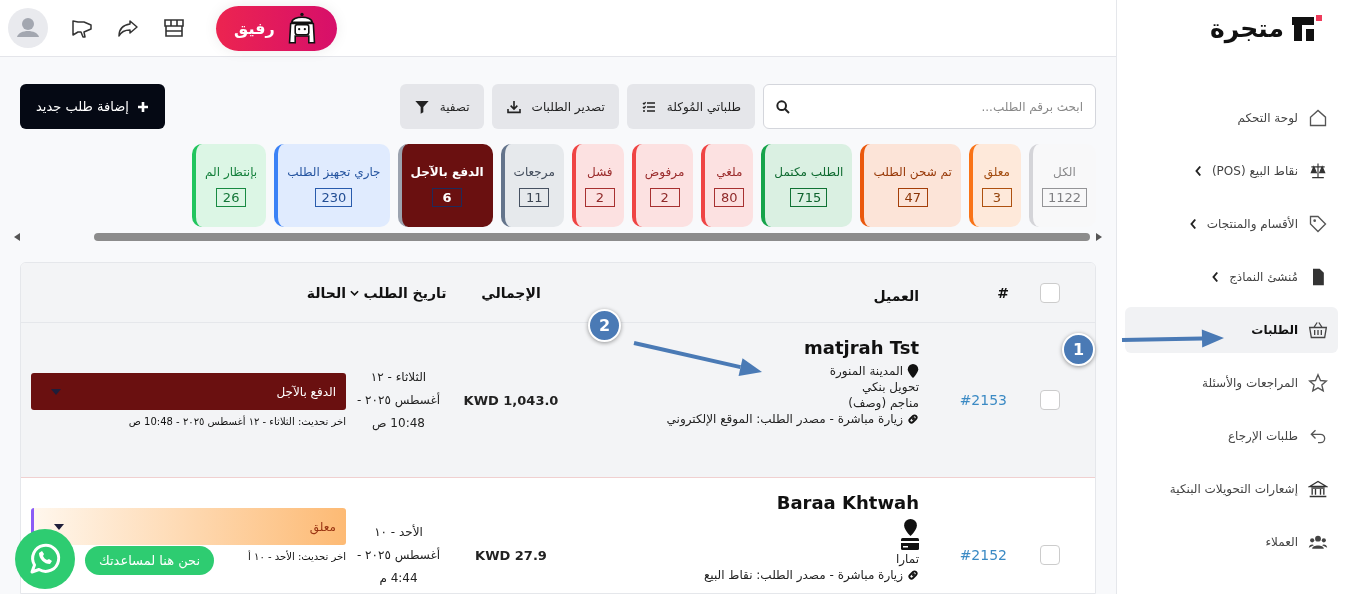 The height and width of the screenshot is (594, 1346). I want to click on status-label: جاري تجهيز الطلب, so click(334, 171).